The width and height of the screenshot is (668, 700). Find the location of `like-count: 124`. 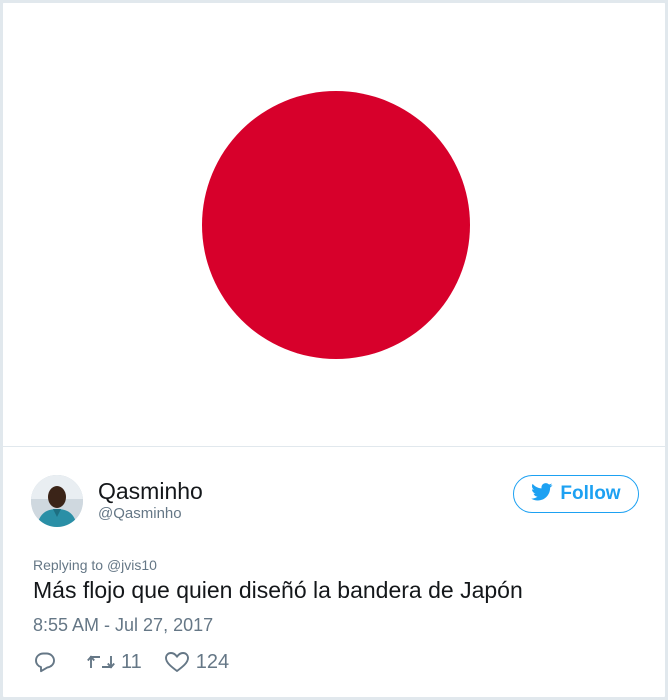

like-count: 124 is located at coordinates (212, 661).